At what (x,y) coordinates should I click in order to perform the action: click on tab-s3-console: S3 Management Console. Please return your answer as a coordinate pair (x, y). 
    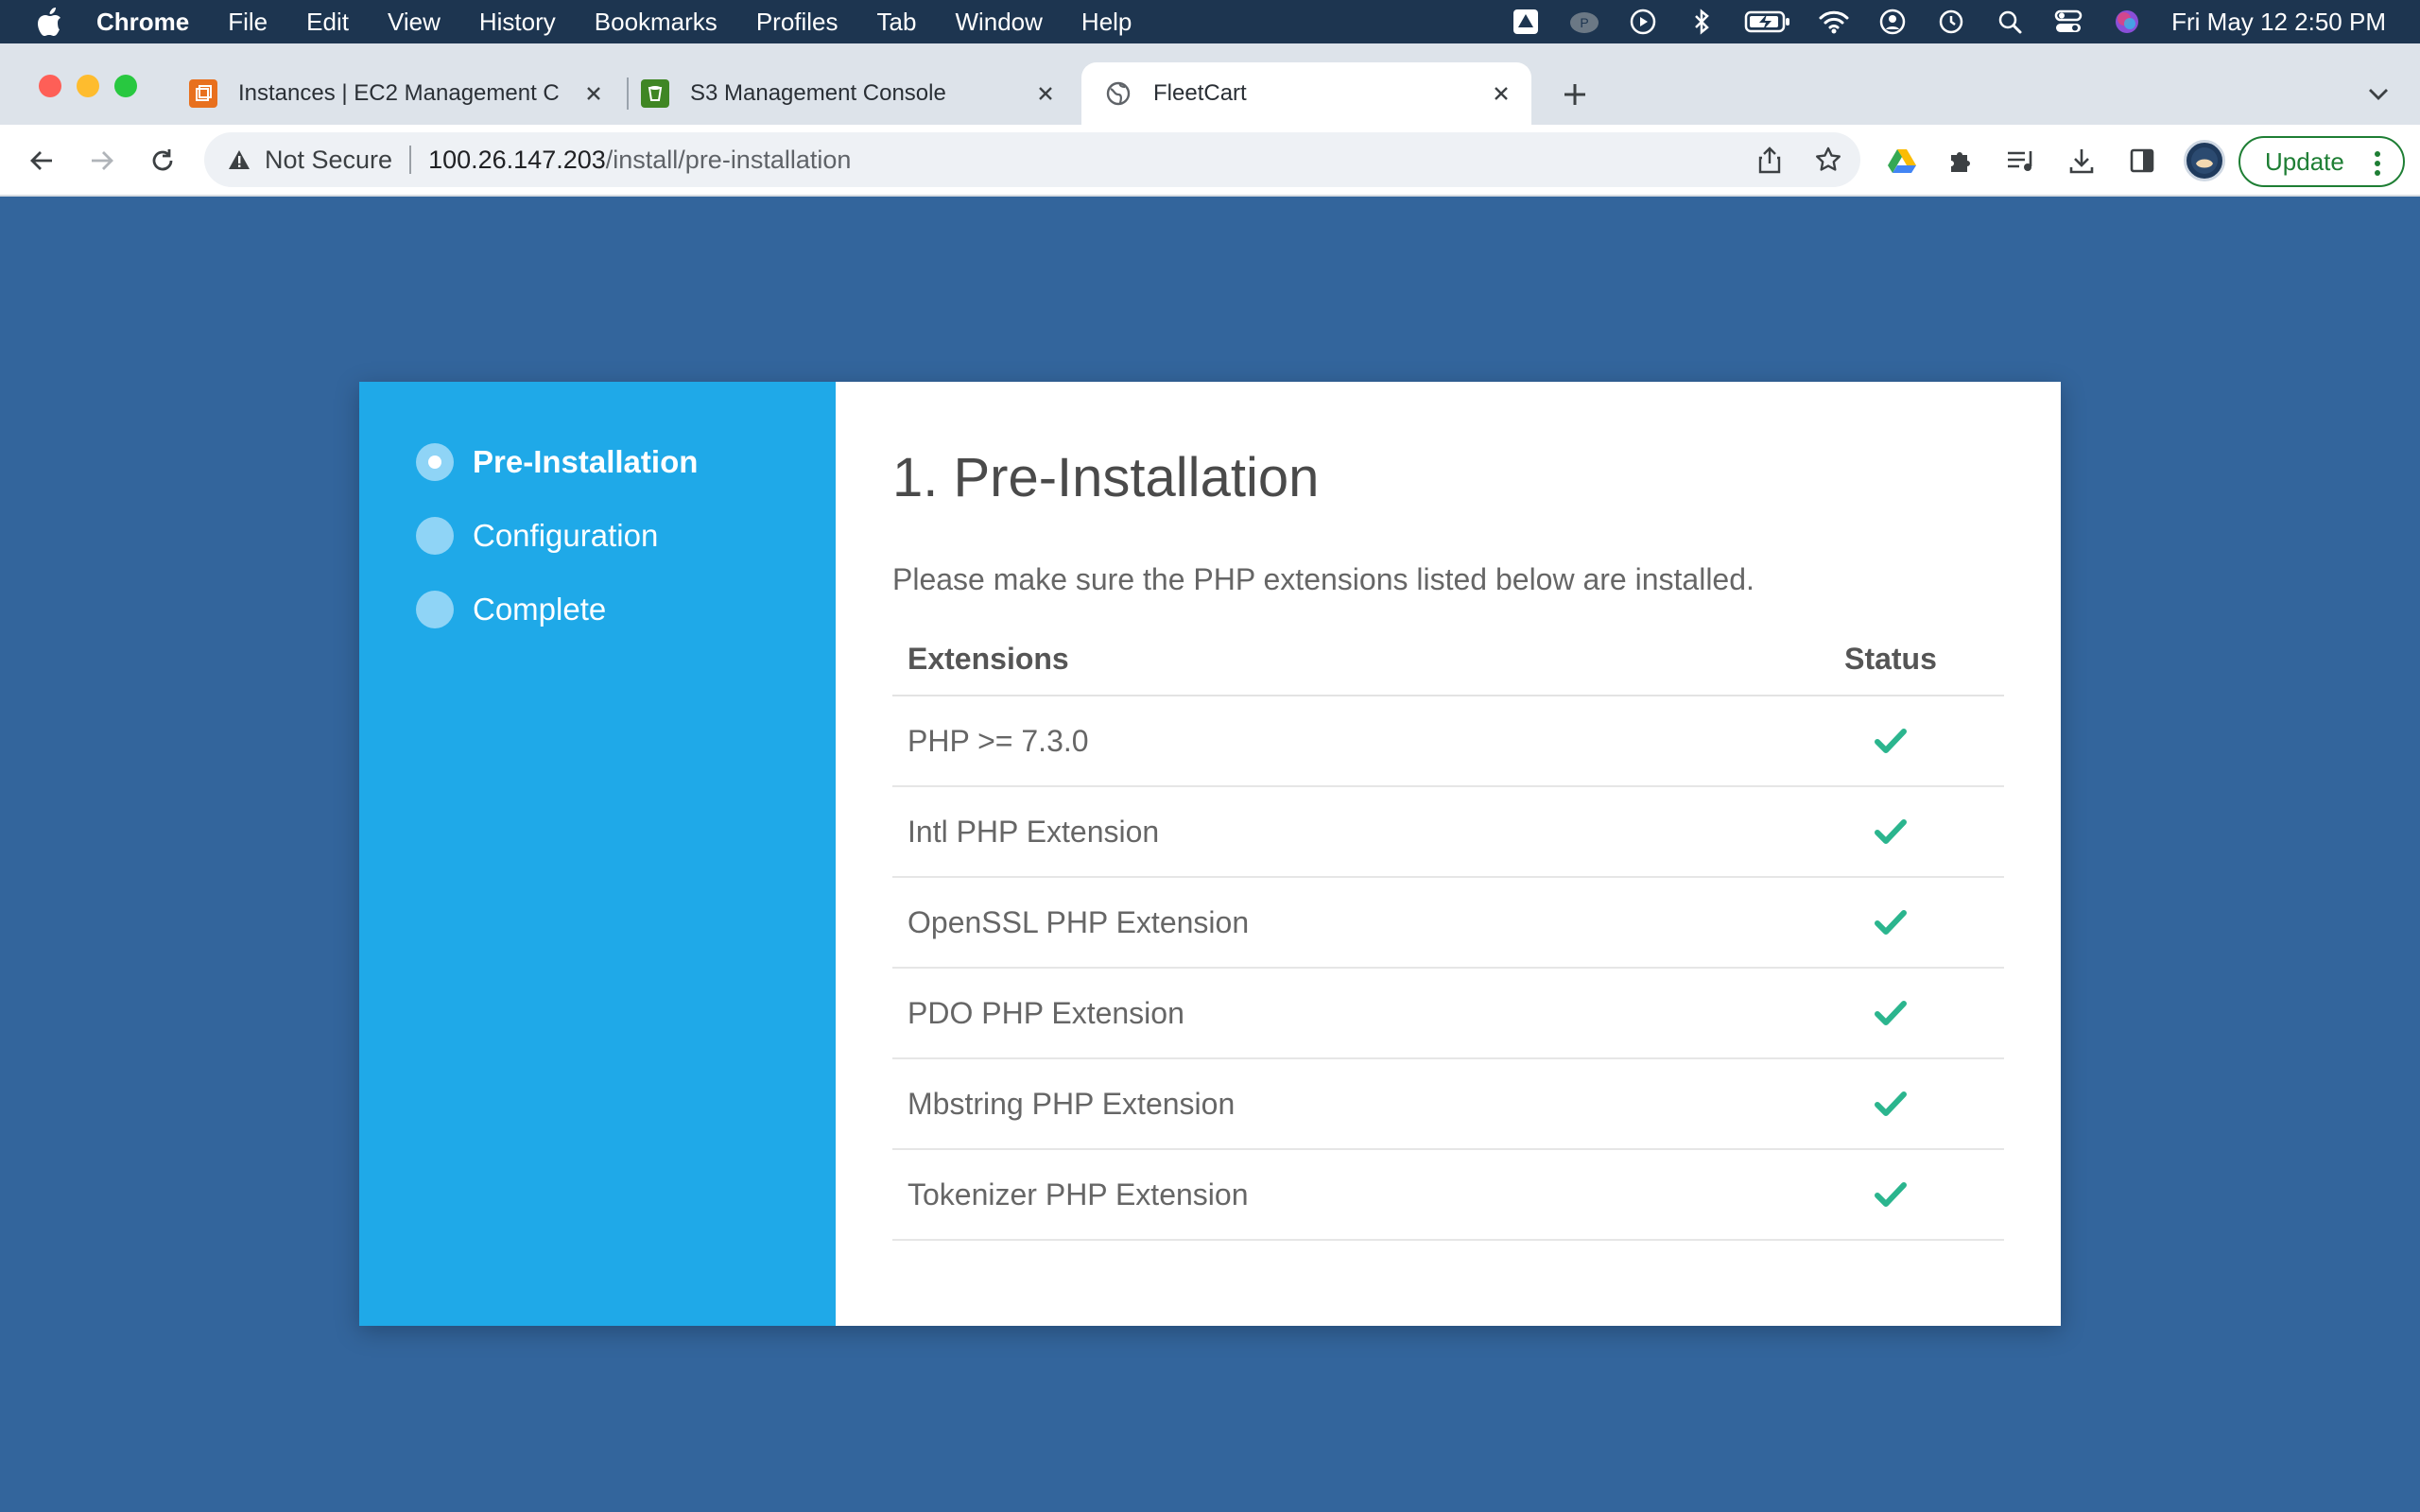
    Looking at the image, I should click on (858, 93).